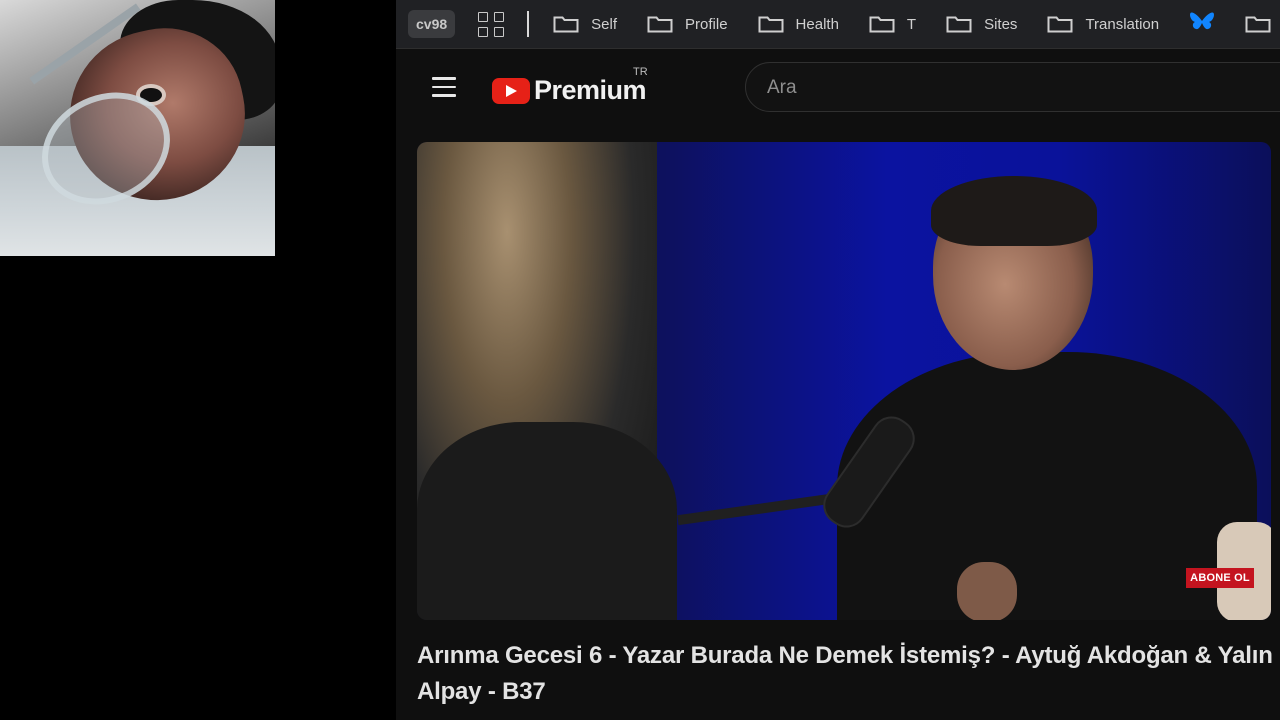 This screenshot has width=1280, height=720. What do you see at coordinates (528, 24) in the screenshot?
I see `bookmarks-separator` at bounding box center [528, 24].